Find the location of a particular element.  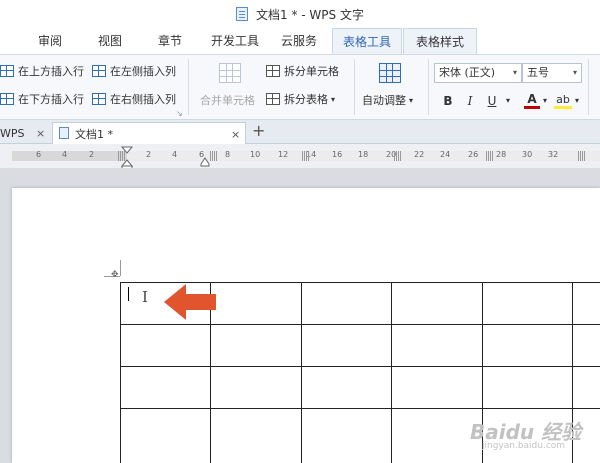

insert-row-below-icon is located at coordinates (7, 99).